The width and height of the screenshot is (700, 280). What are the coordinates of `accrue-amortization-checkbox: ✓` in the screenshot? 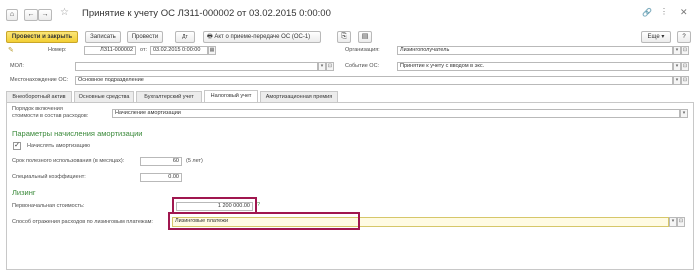 It's located at (17, 146).